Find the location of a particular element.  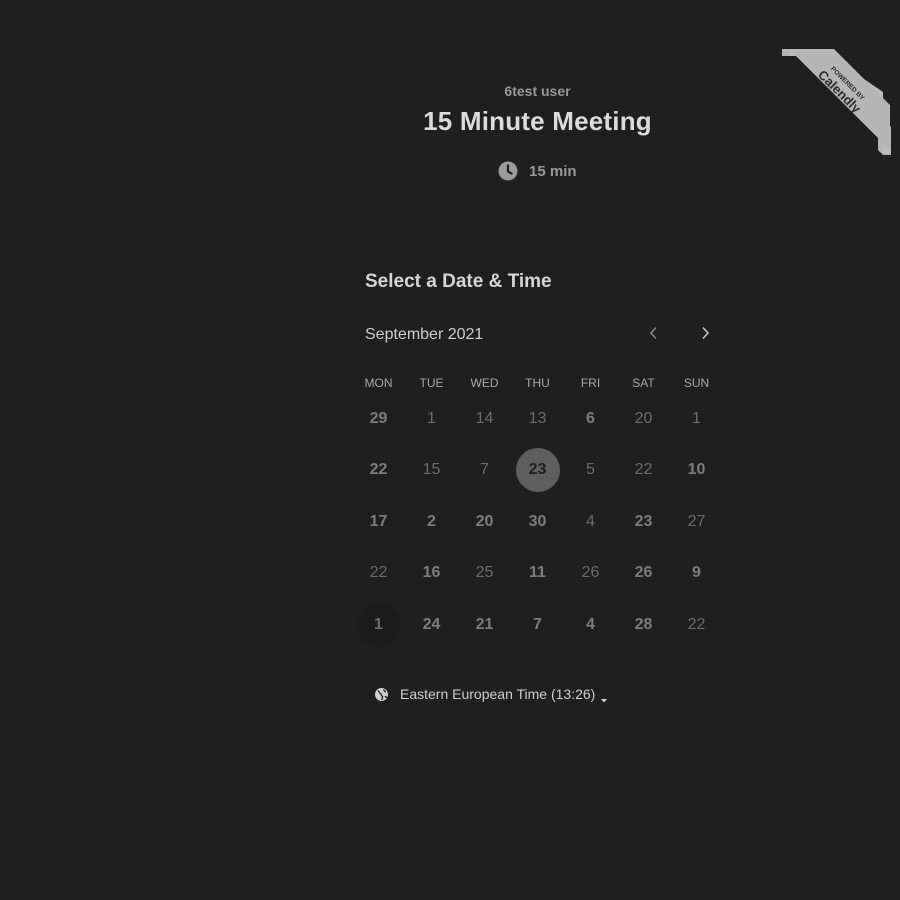

previous-month-button is located at coordinates (654, 335).